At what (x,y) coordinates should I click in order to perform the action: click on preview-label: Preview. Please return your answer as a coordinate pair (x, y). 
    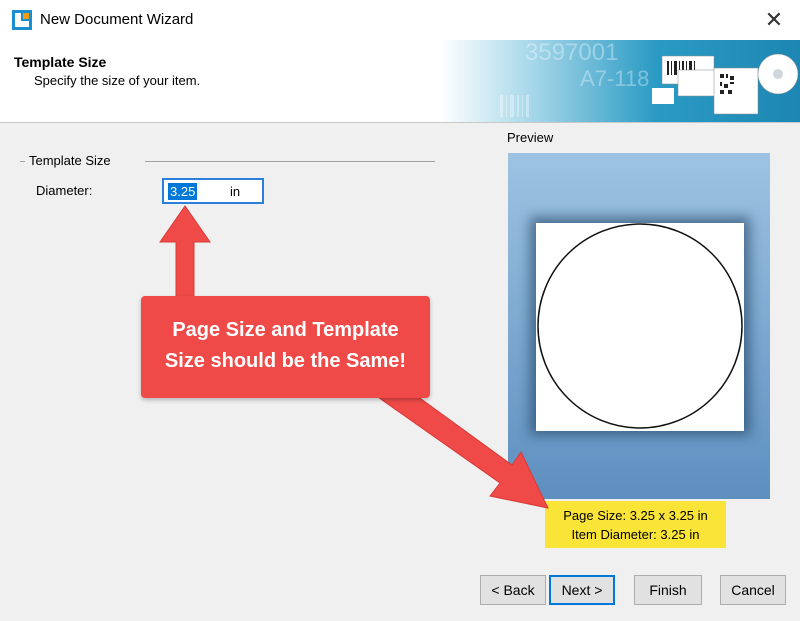
    Looking at the image, I should click on (530, 137).